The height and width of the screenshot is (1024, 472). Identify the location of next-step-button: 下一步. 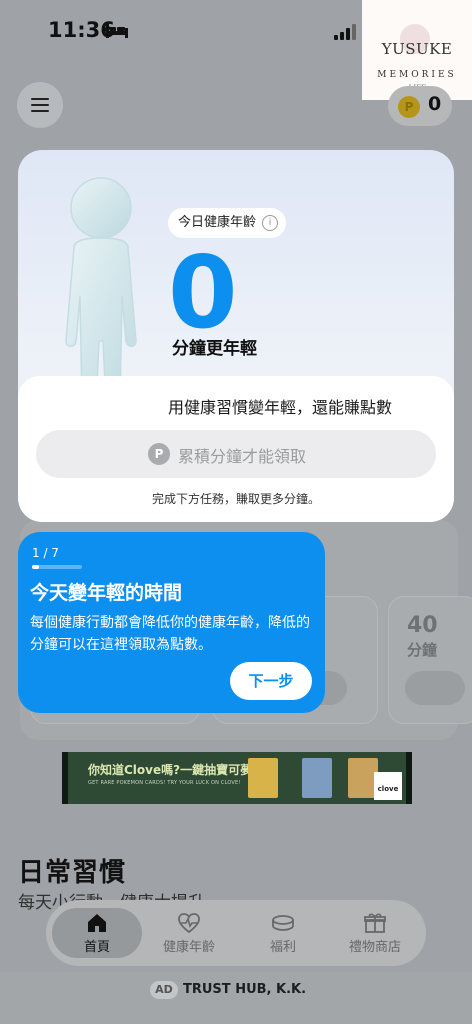
(271, 681).